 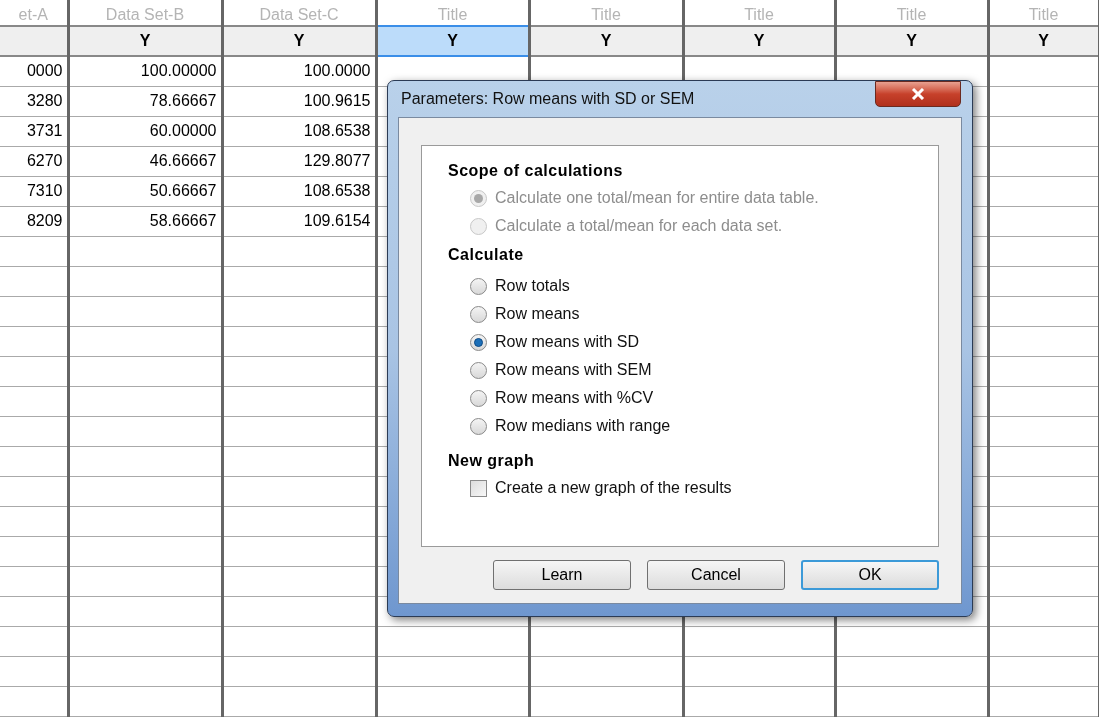 I want to click on table-cell: 7310, so click(x=44, y=190).